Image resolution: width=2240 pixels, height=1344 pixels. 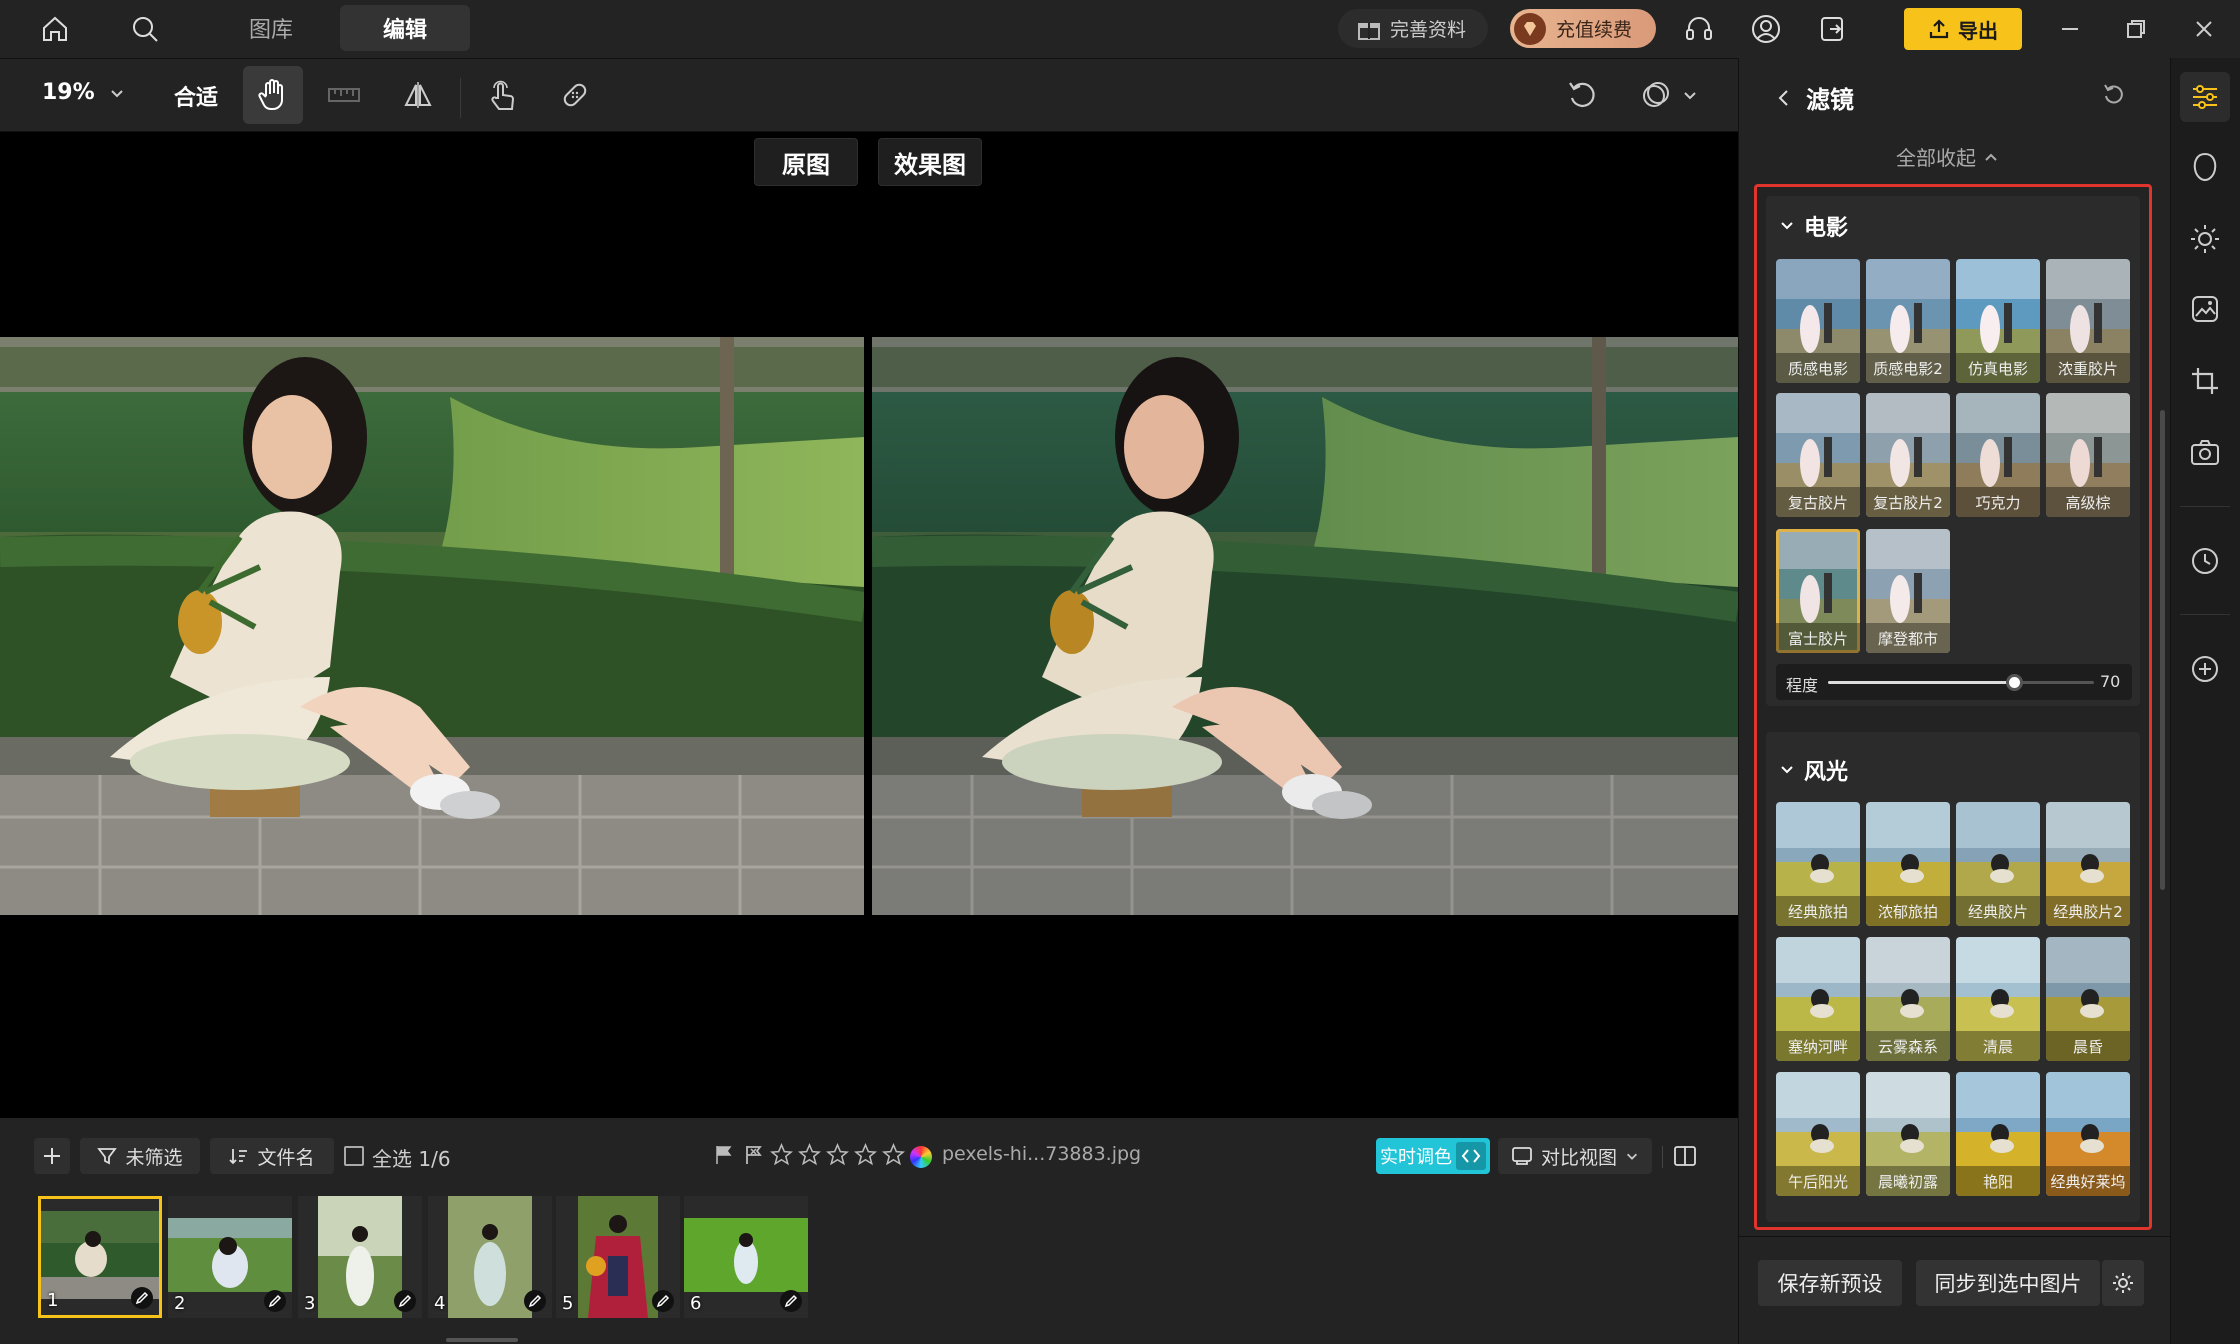 I want to click on strength-slider-track, so click(x=1961, y=682).